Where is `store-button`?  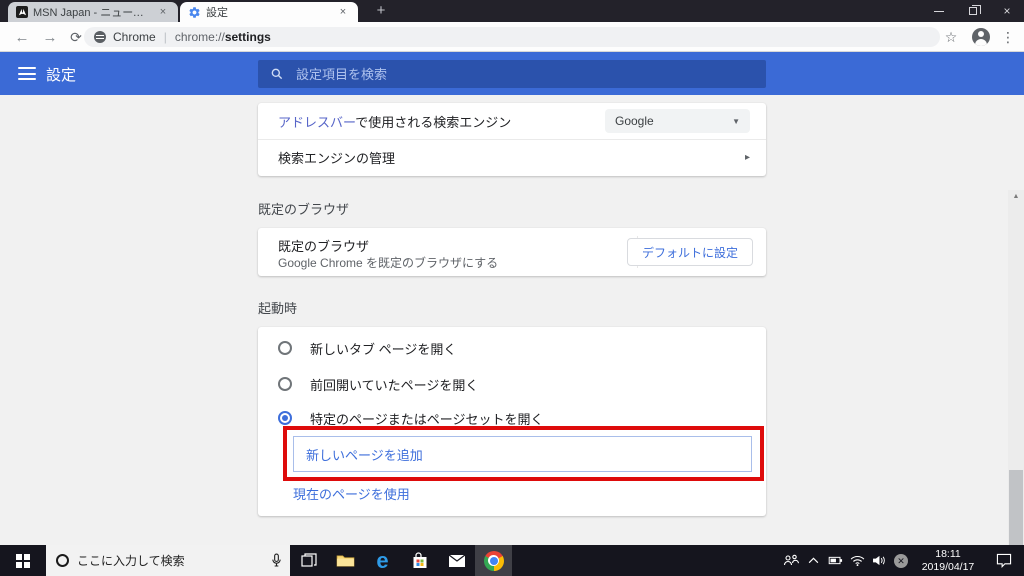 store-button is located at coordinates (419, 560).